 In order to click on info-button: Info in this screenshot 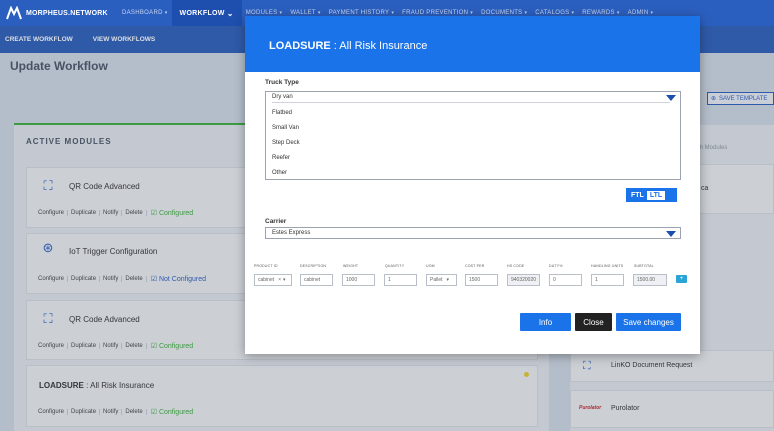, I will do `click(545, 322)`.